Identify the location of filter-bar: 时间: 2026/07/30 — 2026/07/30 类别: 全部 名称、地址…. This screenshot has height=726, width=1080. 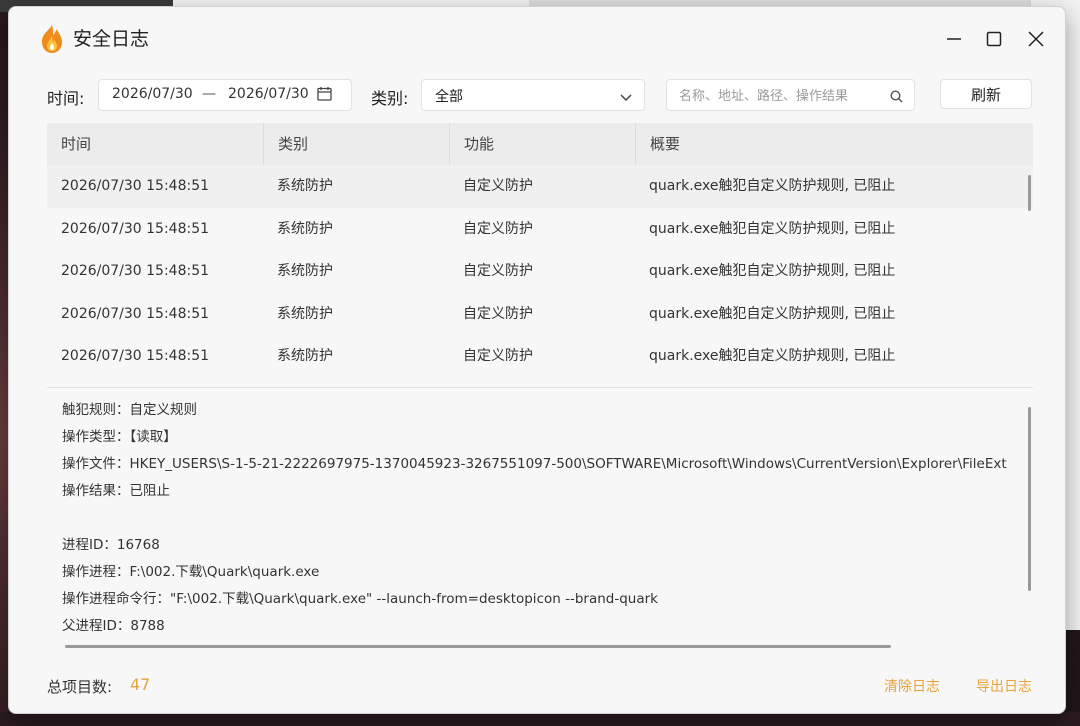
(537, 95).